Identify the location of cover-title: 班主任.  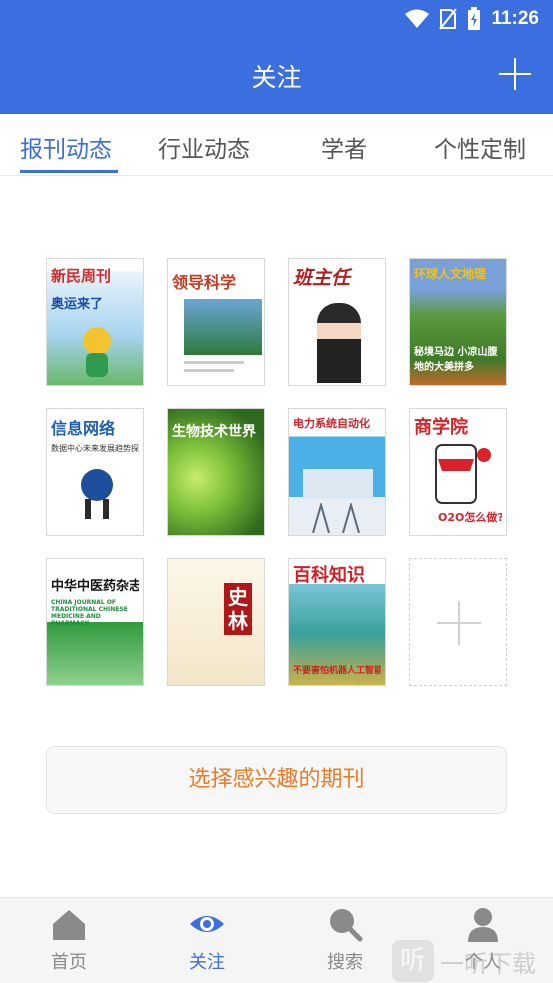
(322, 278).